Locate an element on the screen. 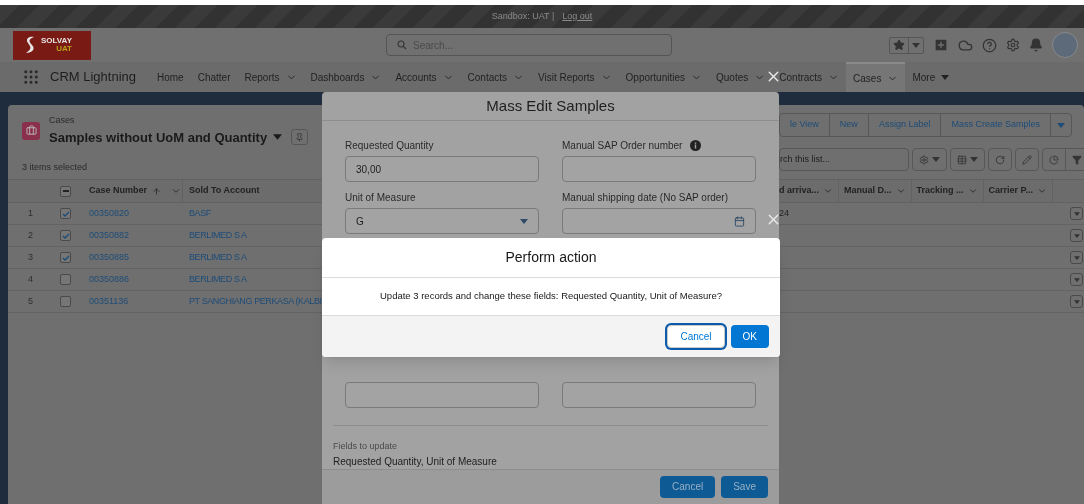 This screenshot has width=1084, height=504. refresh-button is located at coordinates (1000, 159).